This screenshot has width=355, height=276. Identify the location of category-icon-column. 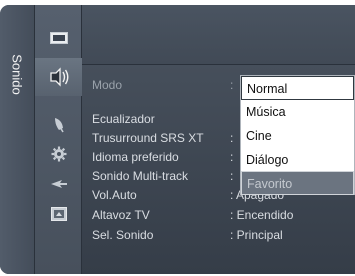
(58, 139).